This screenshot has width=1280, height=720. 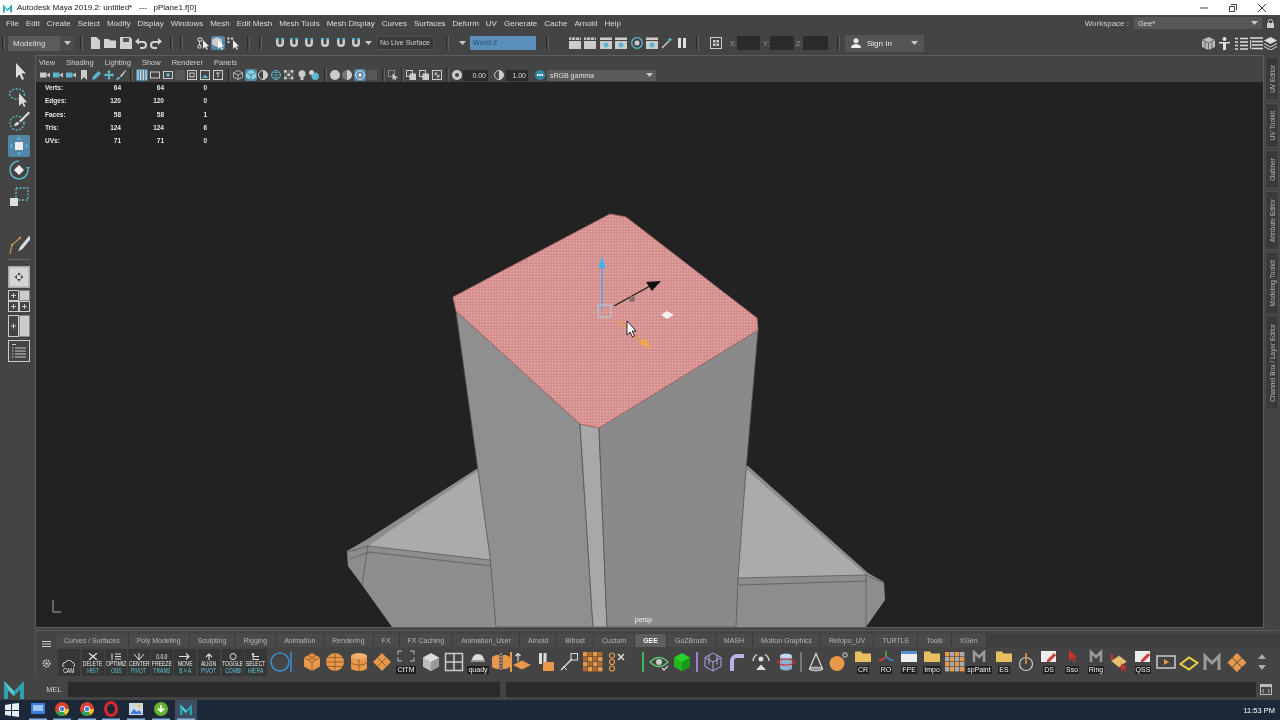 I want to click on diamonds-icon, so click(x=1237, y=662).